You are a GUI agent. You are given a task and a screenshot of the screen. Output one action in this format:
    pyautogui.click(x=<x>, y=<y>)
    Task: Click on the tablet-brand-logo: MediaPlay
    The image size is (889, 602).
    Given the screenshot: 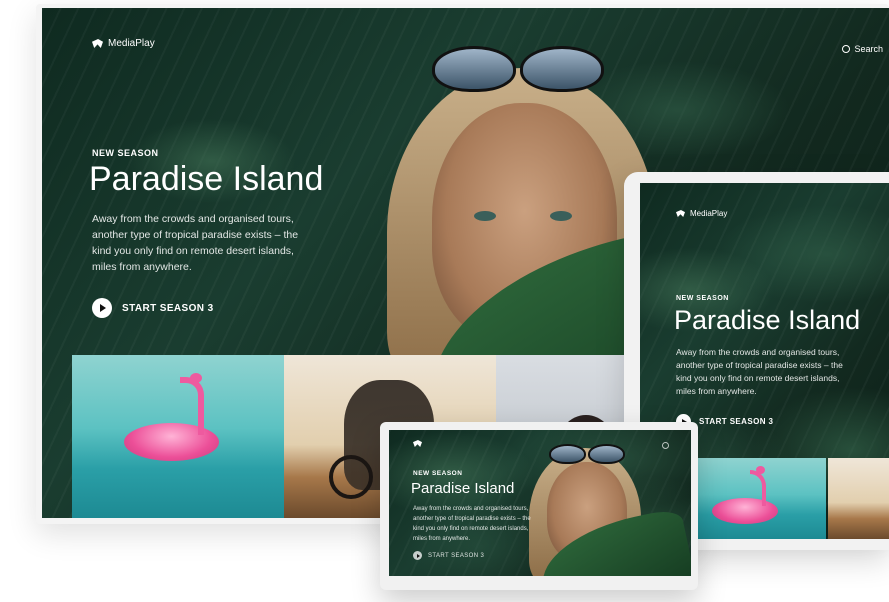 What is the action you would take?
    pyautogui.click(x=701, y=213)
    